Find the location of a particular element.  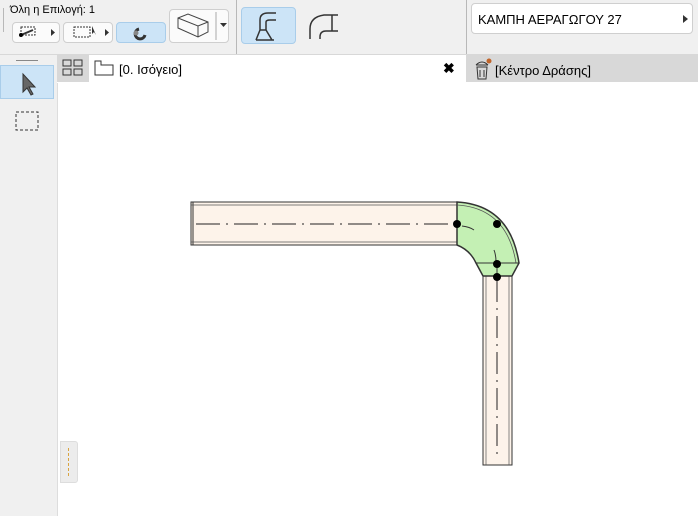

element-name: ΚΑΜΠΗ ΑΕΡΑΓΩΓΟΥ 27 is located at coordinates (550, 19).